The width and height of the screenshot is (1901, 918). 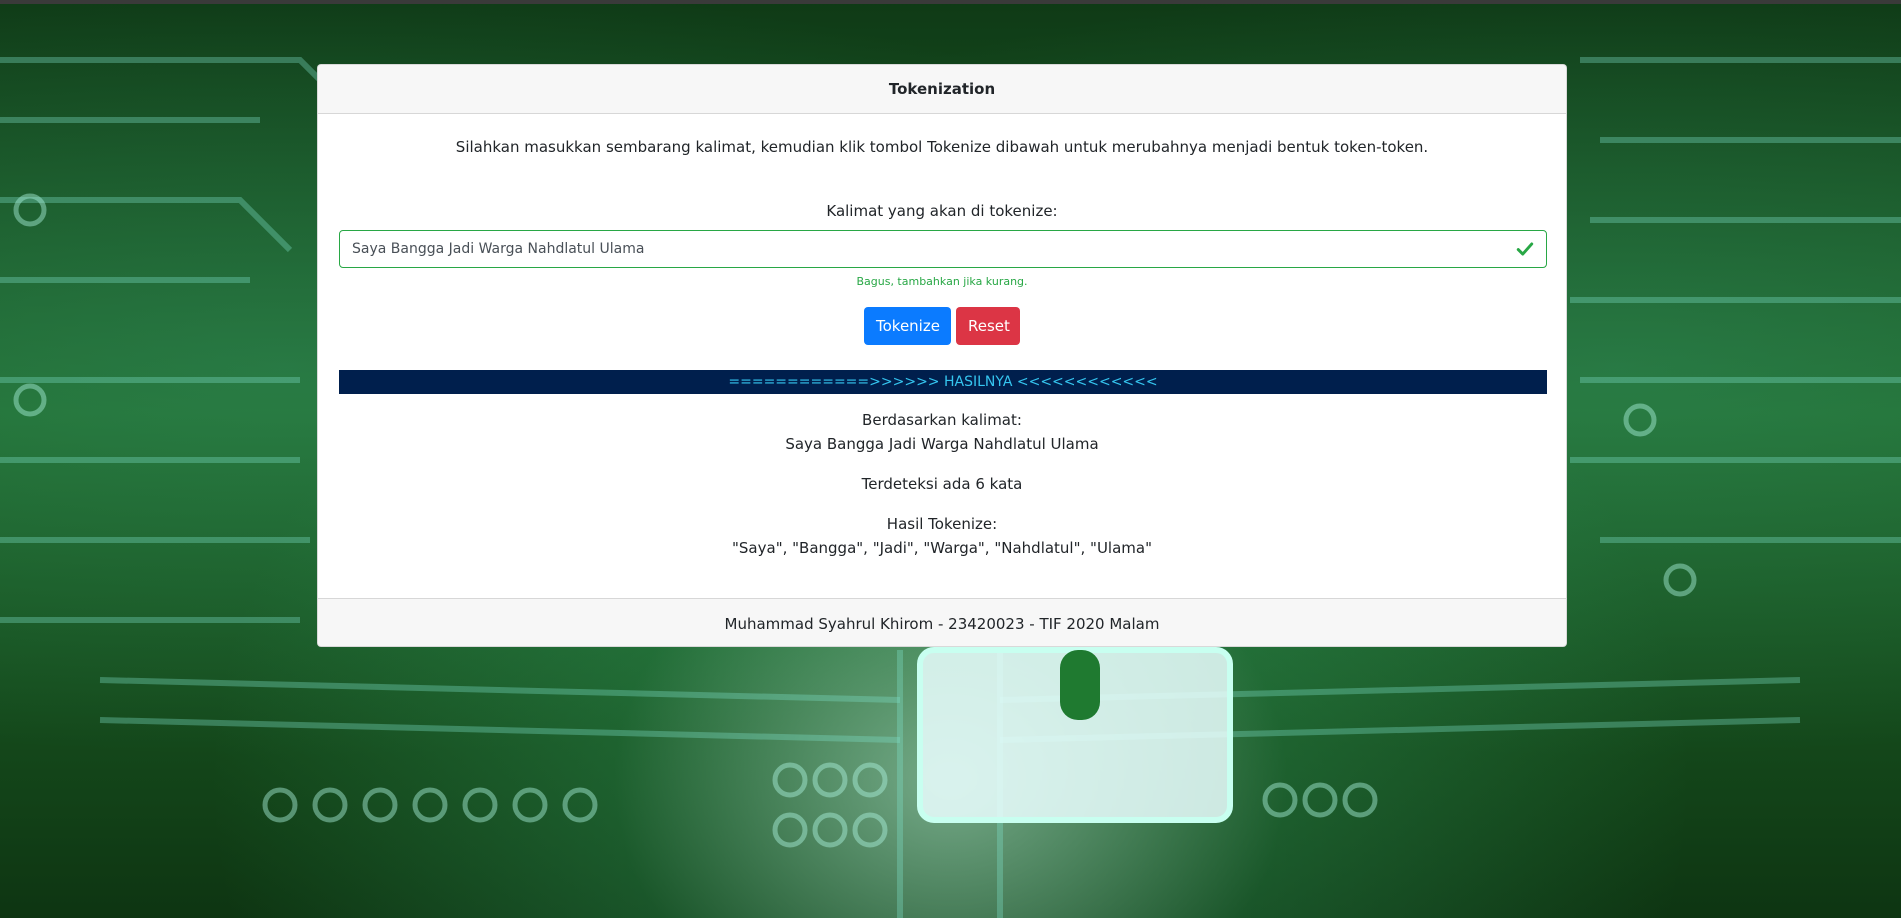 I want to click on result-header-bar: ============>>>>>> HASILNYA <<<<<<<<<<<<, so click(x=943, y=382).